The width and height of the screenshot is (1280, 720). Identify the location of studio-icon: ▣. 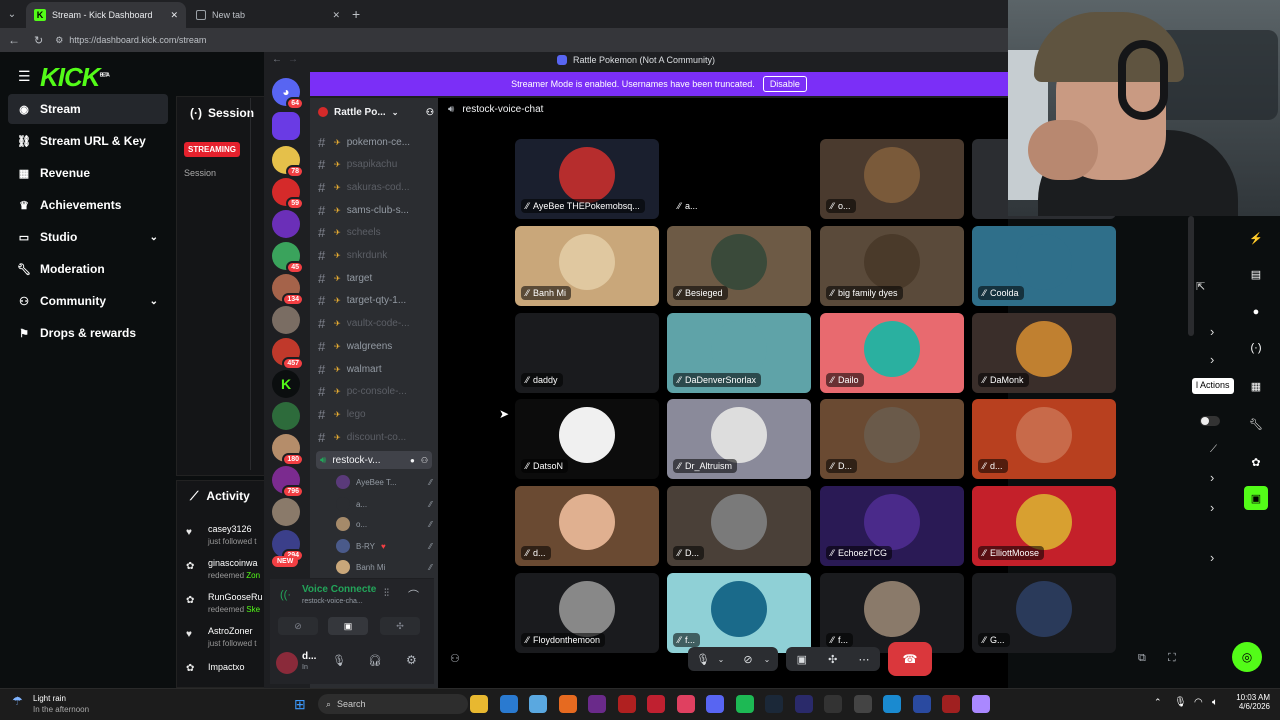
(1256, 498).